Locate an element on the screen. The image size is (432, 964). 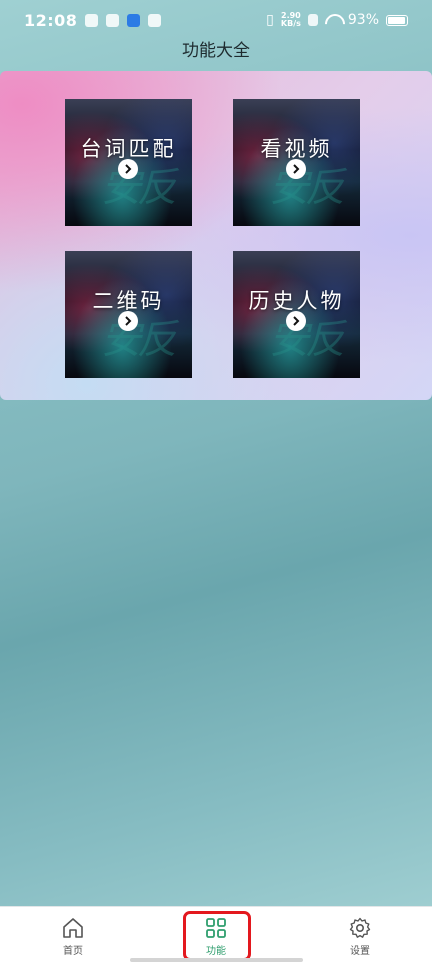
bottom-tab-bar: 首页 功能 设置 is located at coordinates (216, 935).